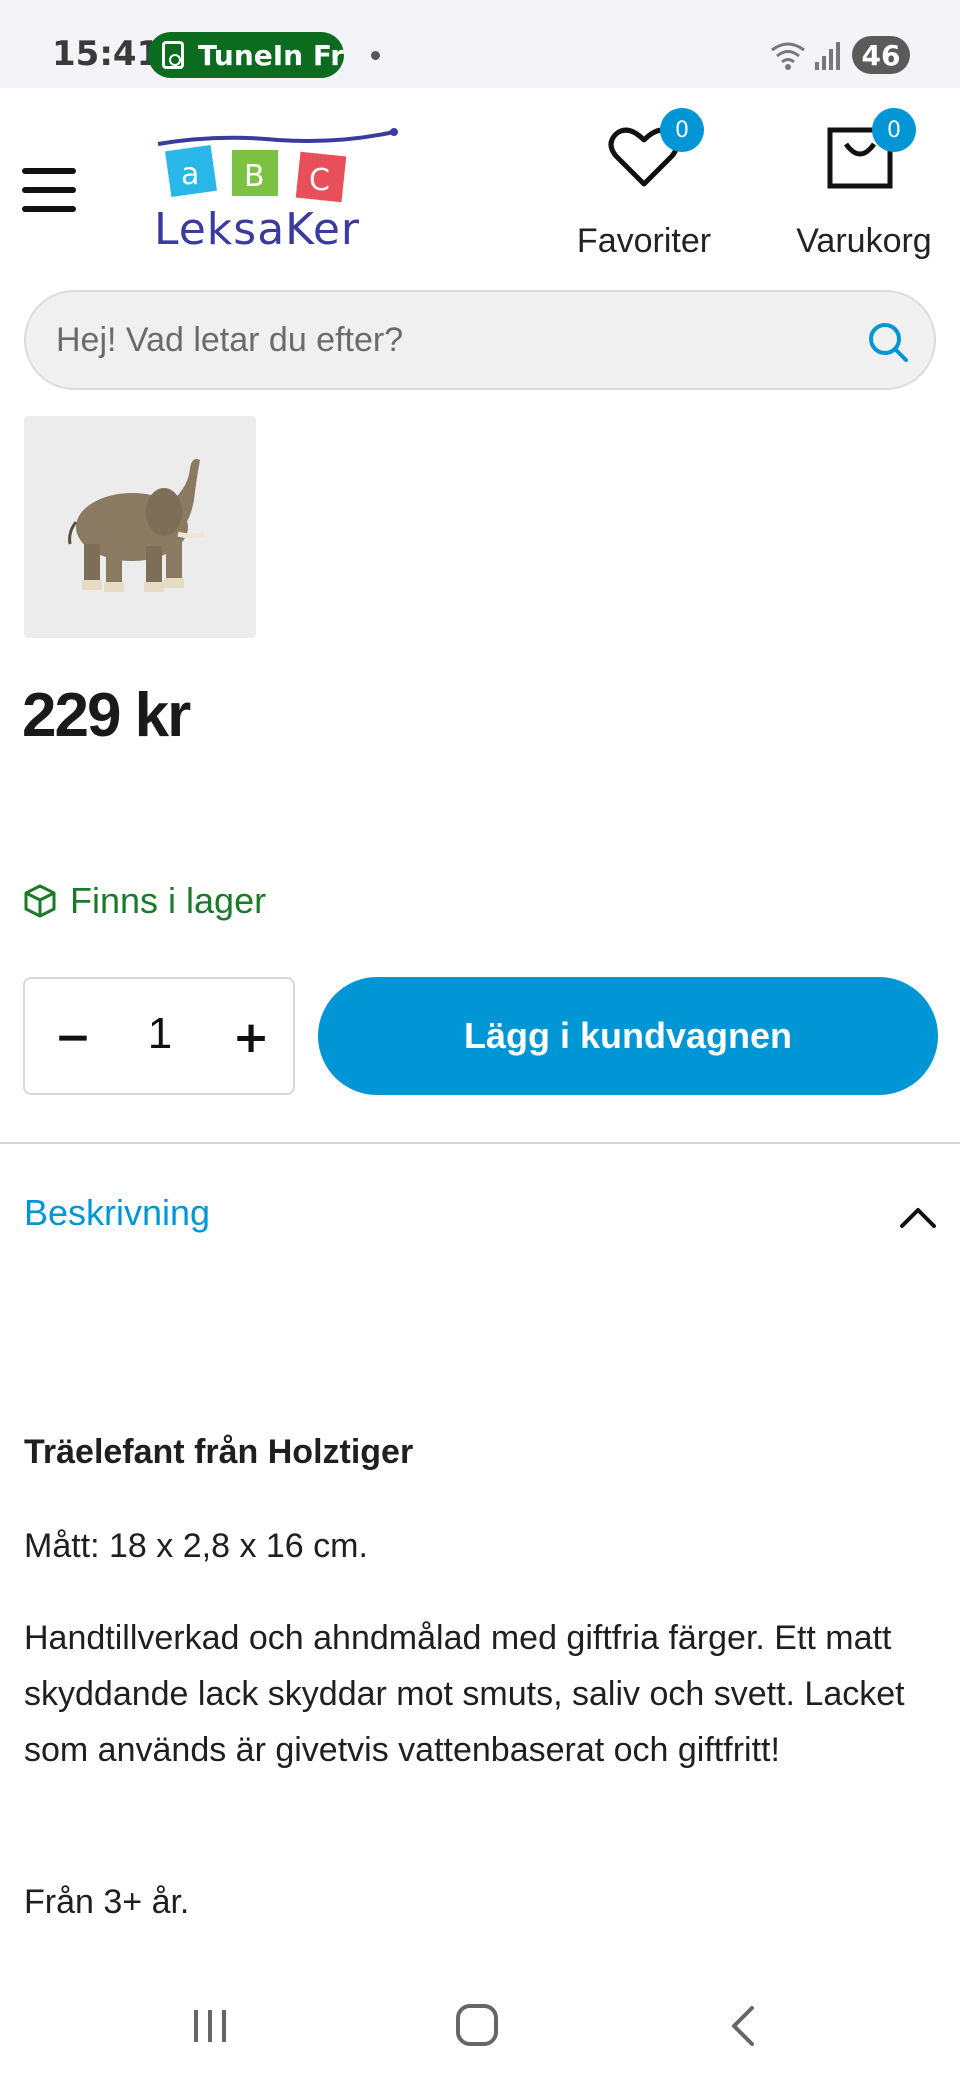 Image resolution: width=960 pixels, height=2080 pixels. What do you see at coordinates (49, 190) in the screenshot?
I see `menu-icon` at bounding box center [49, 190].